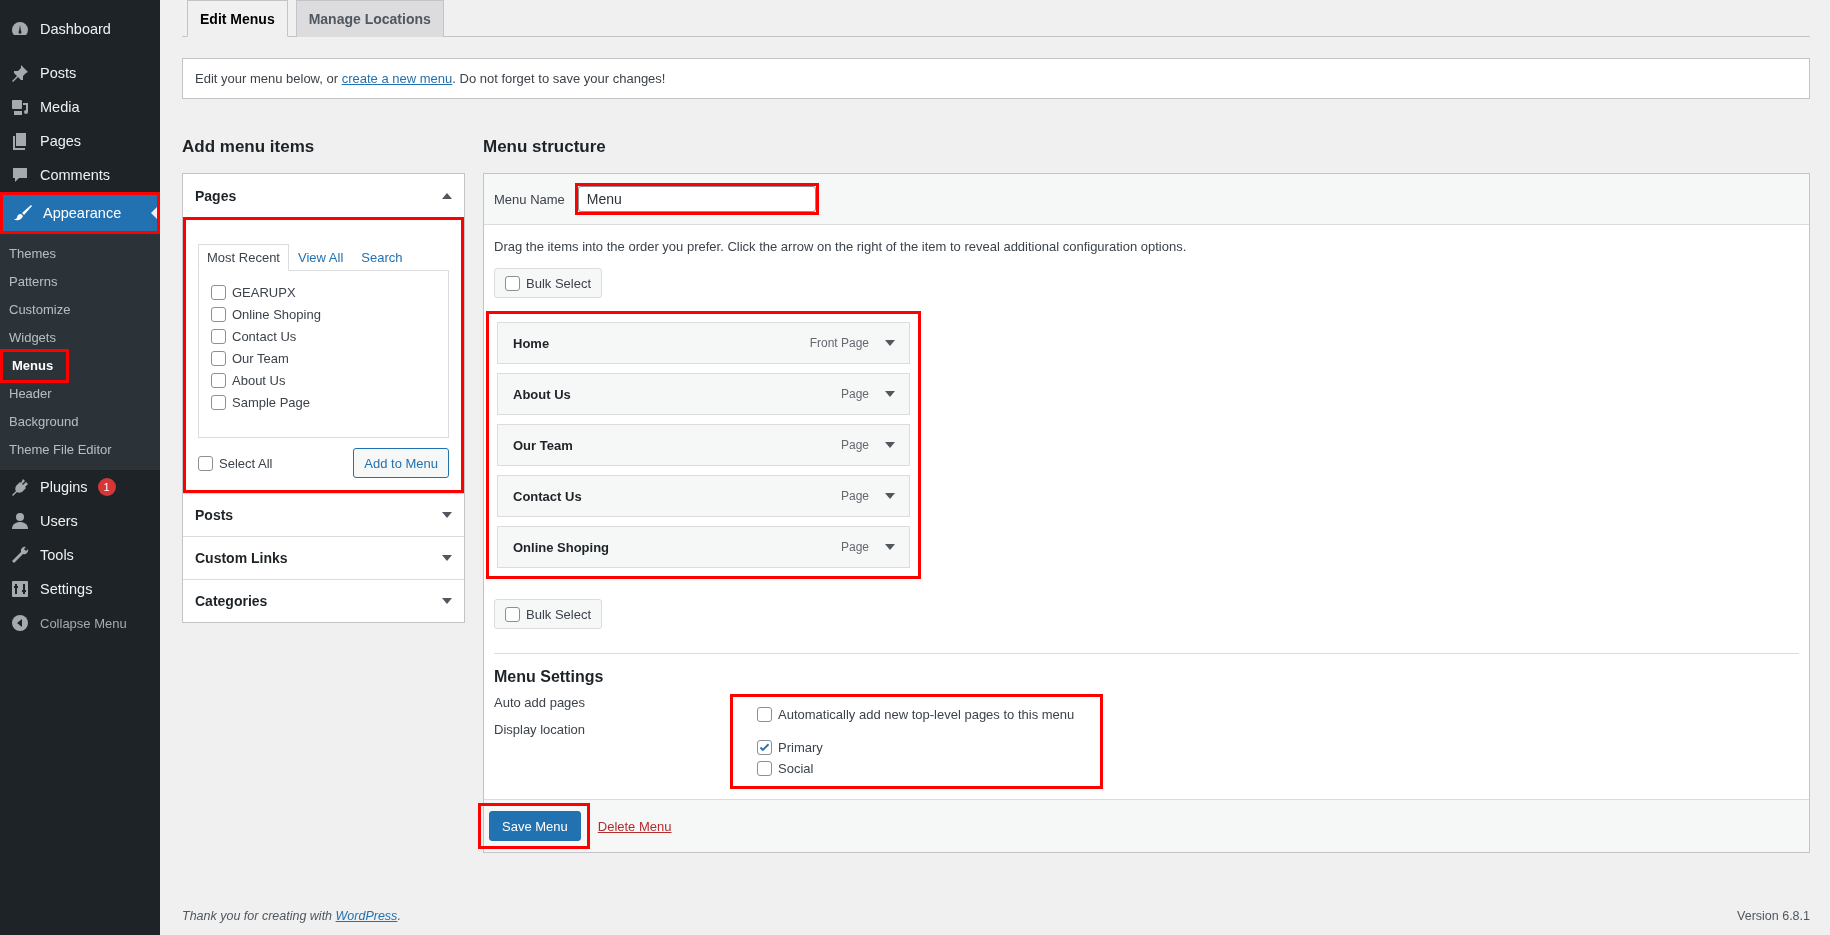  What do you see at coordinates (696, 199) in the screenshot?
I see `menu-name-field: Menu` at bounding box center [696, 199].